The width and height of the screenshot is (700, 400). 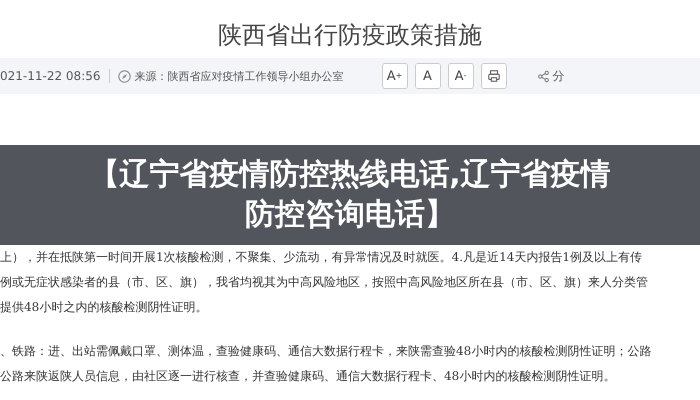 I want to click on source-text: 来源：陕西省应对疫情工作领导小组办公室, so click(x=239, y=76).